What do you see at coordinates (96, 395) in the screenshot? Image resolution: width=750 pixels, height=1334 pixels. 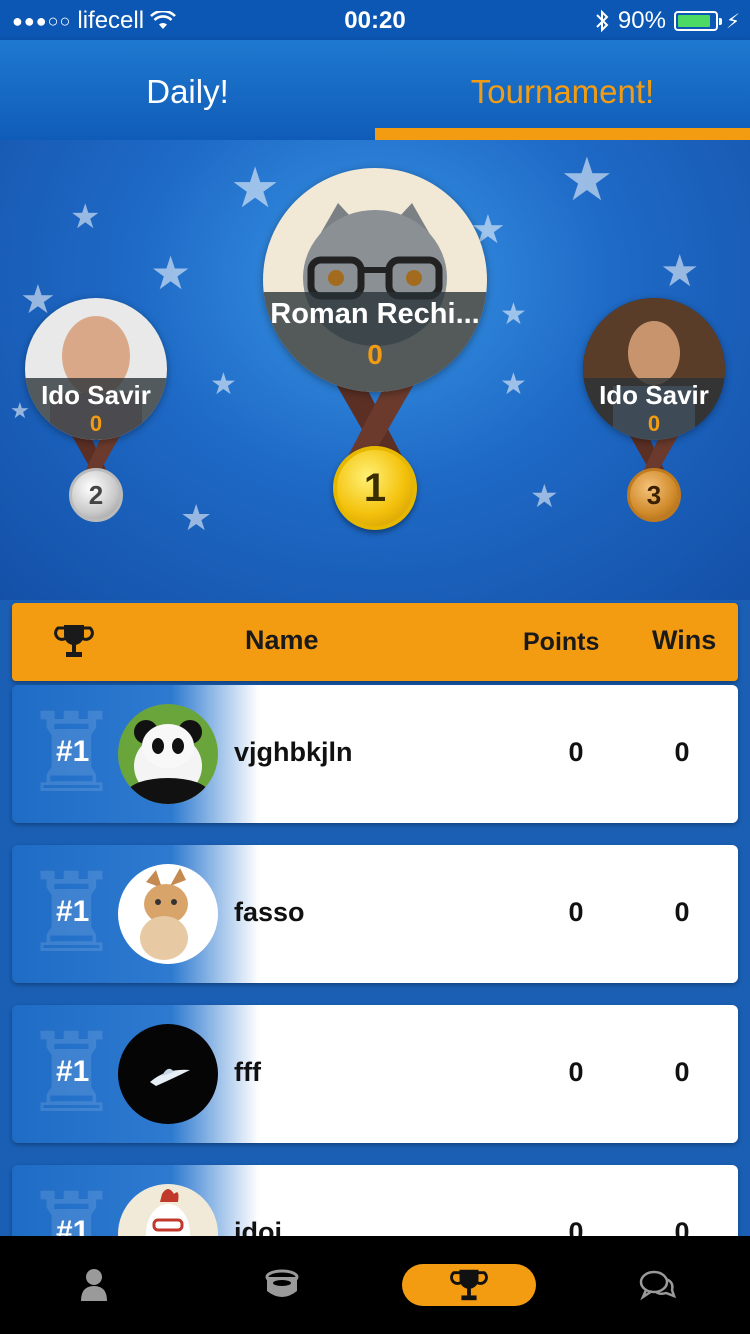 I see `second-place-name: Ido Savir` at bounding box center [96, 395].